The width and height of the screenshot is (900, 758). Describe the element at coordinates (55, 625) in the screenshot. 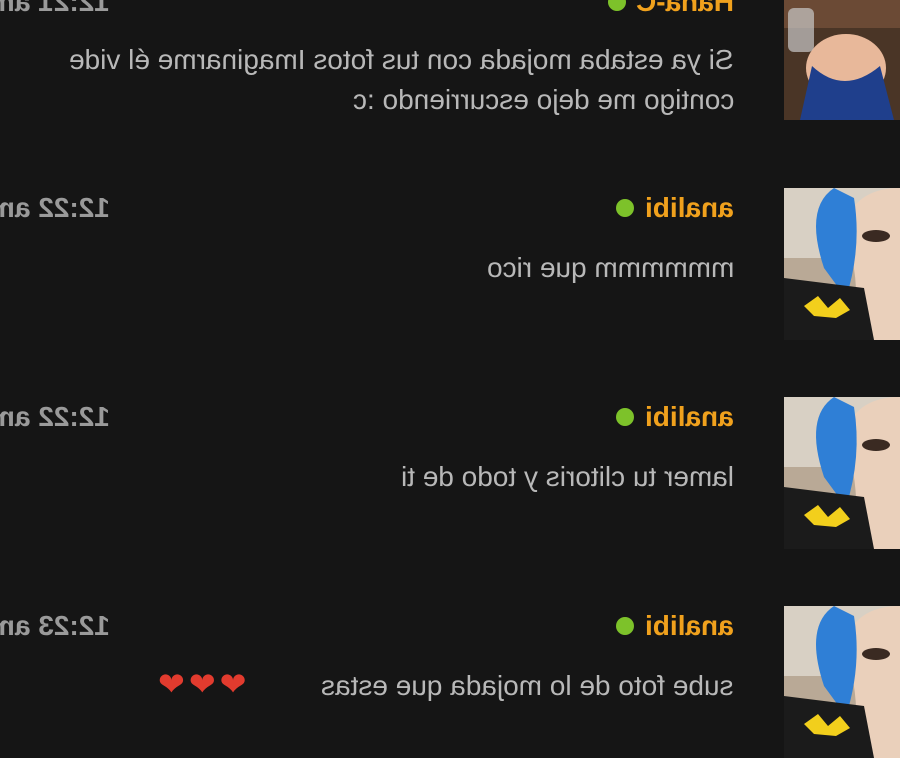

I see `message-time: 12:23 am` at that location.